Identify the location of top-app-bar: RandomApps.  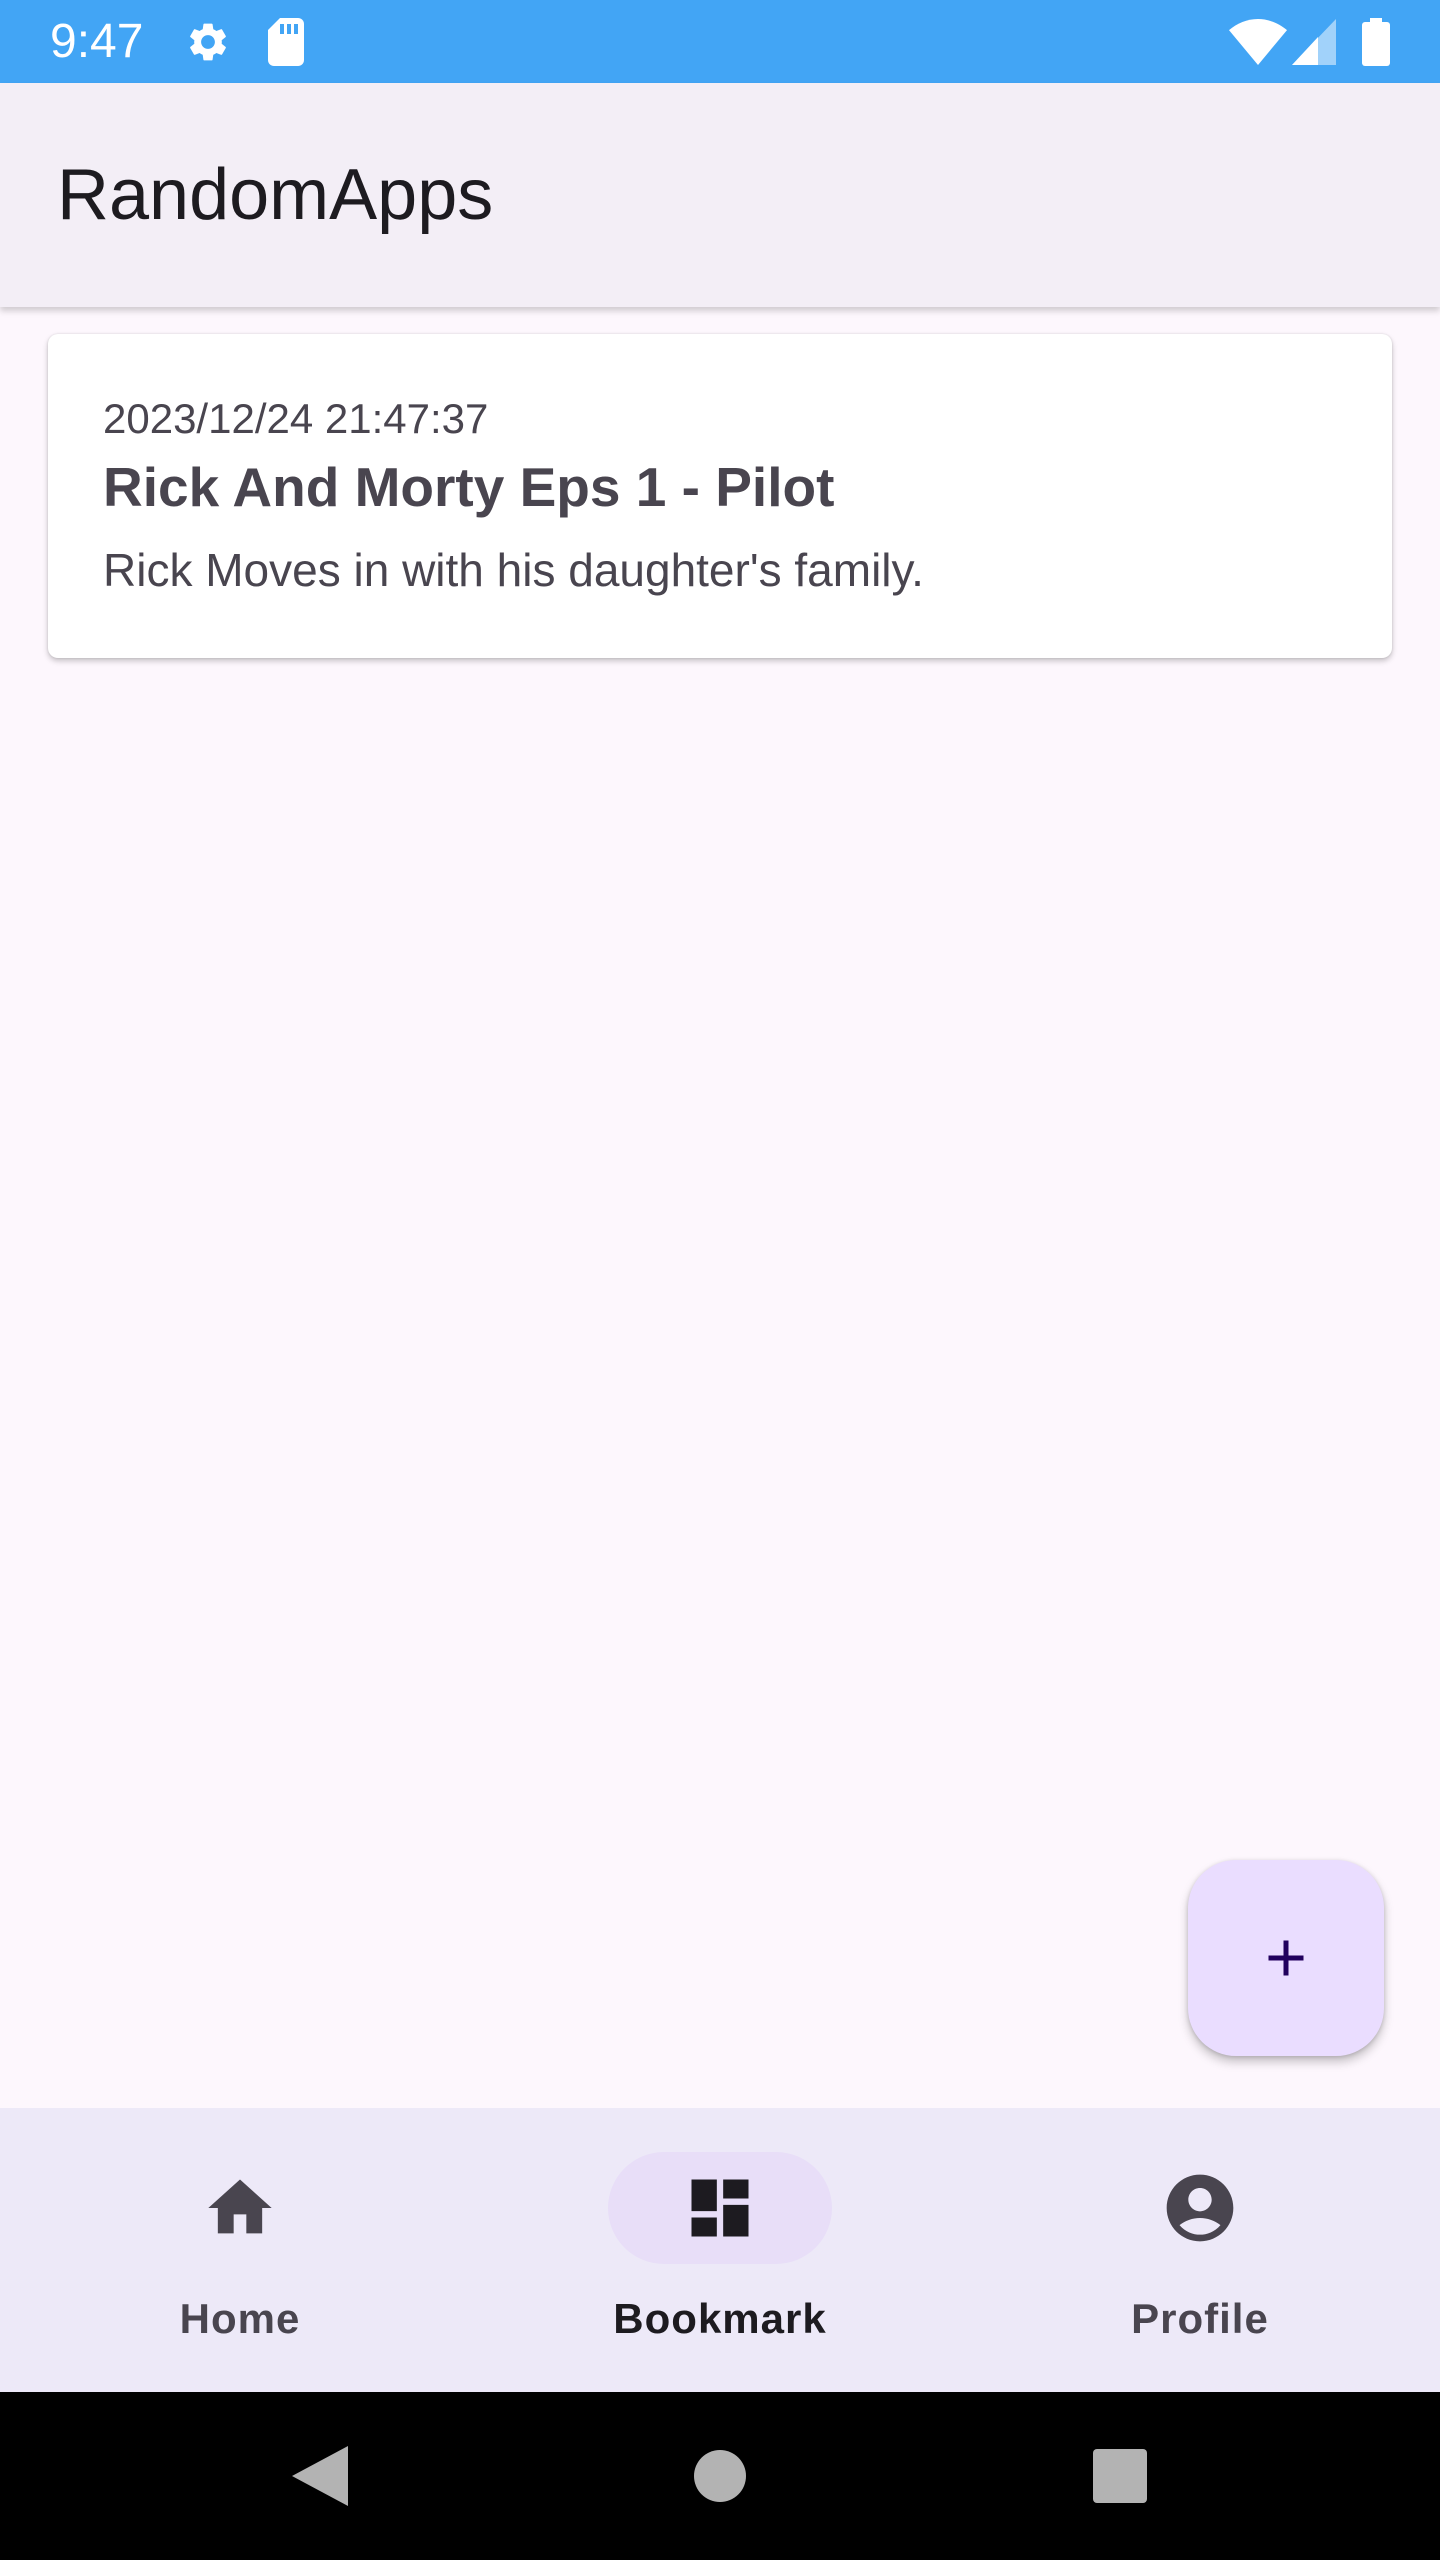
(720, 195).